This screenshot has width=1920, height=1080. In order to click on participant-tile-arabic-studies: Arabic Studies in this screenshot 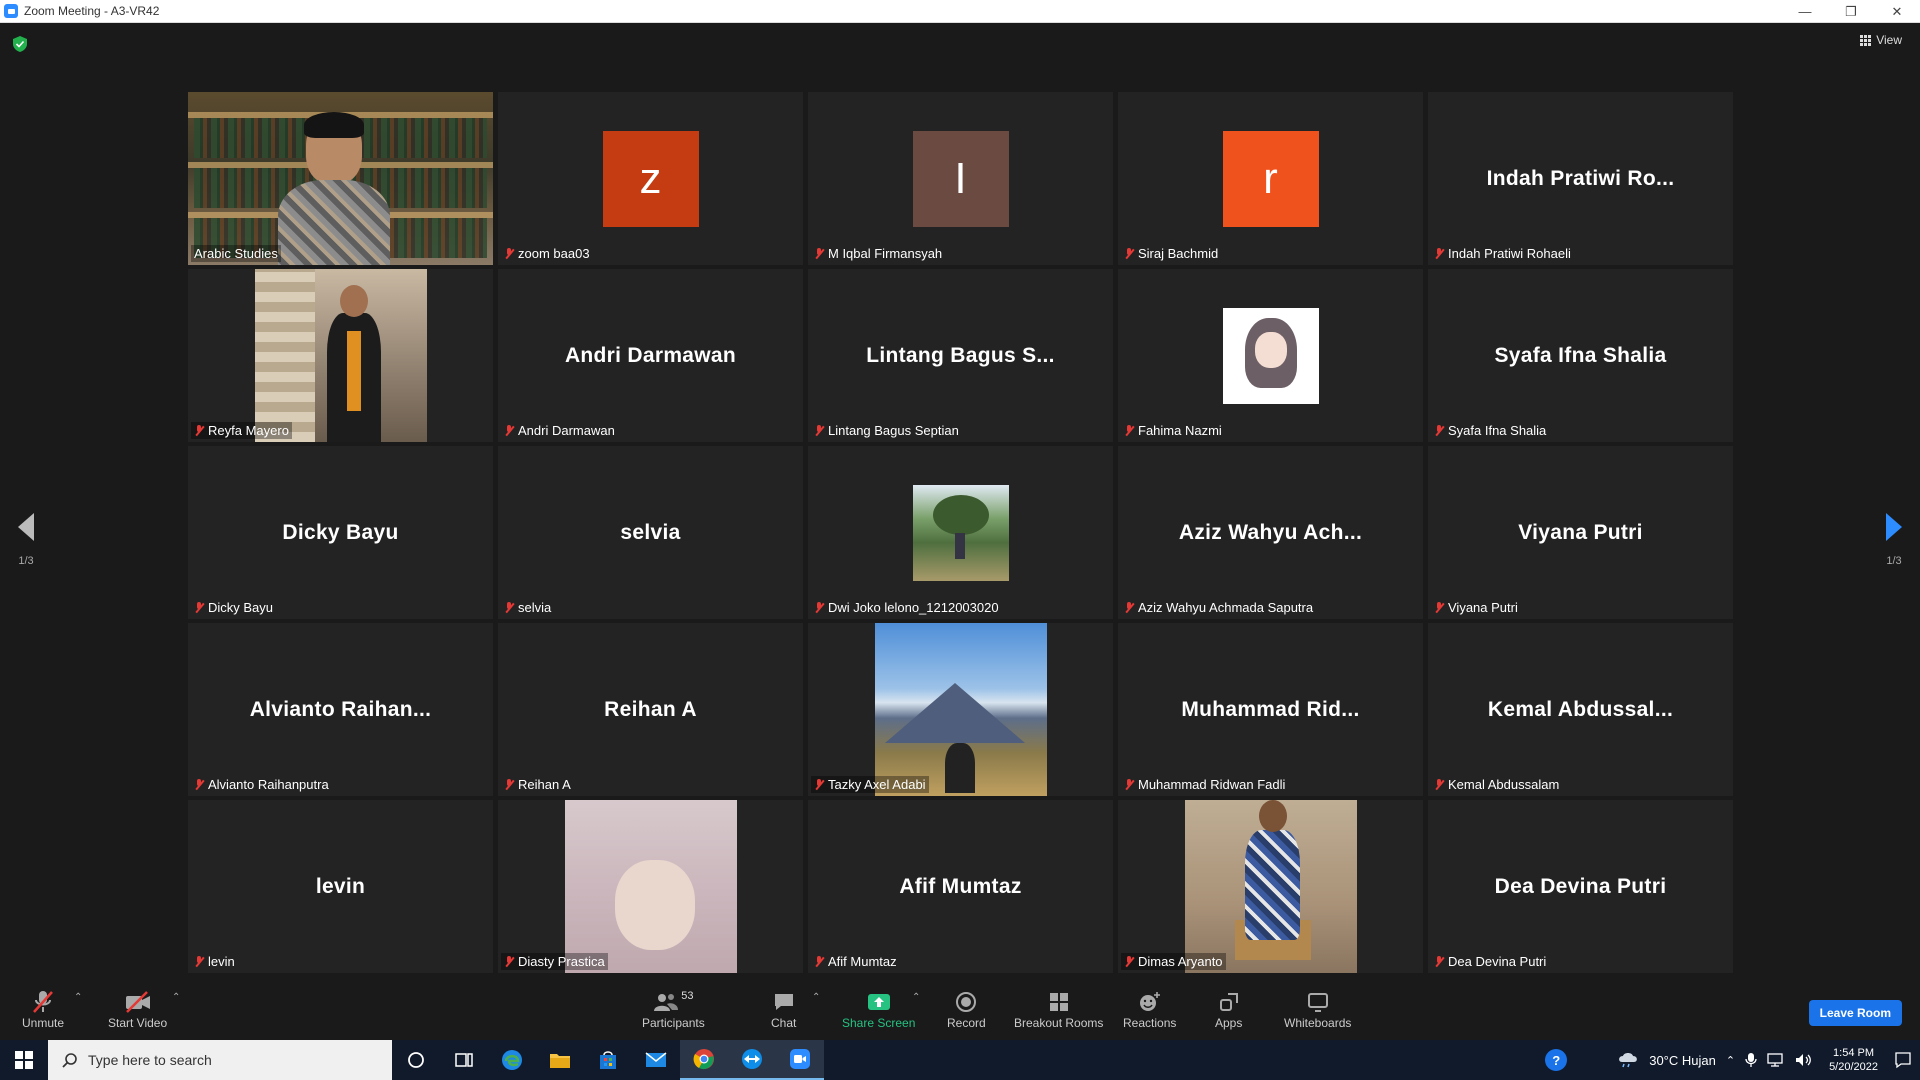, I will do `click(340, 178)`.